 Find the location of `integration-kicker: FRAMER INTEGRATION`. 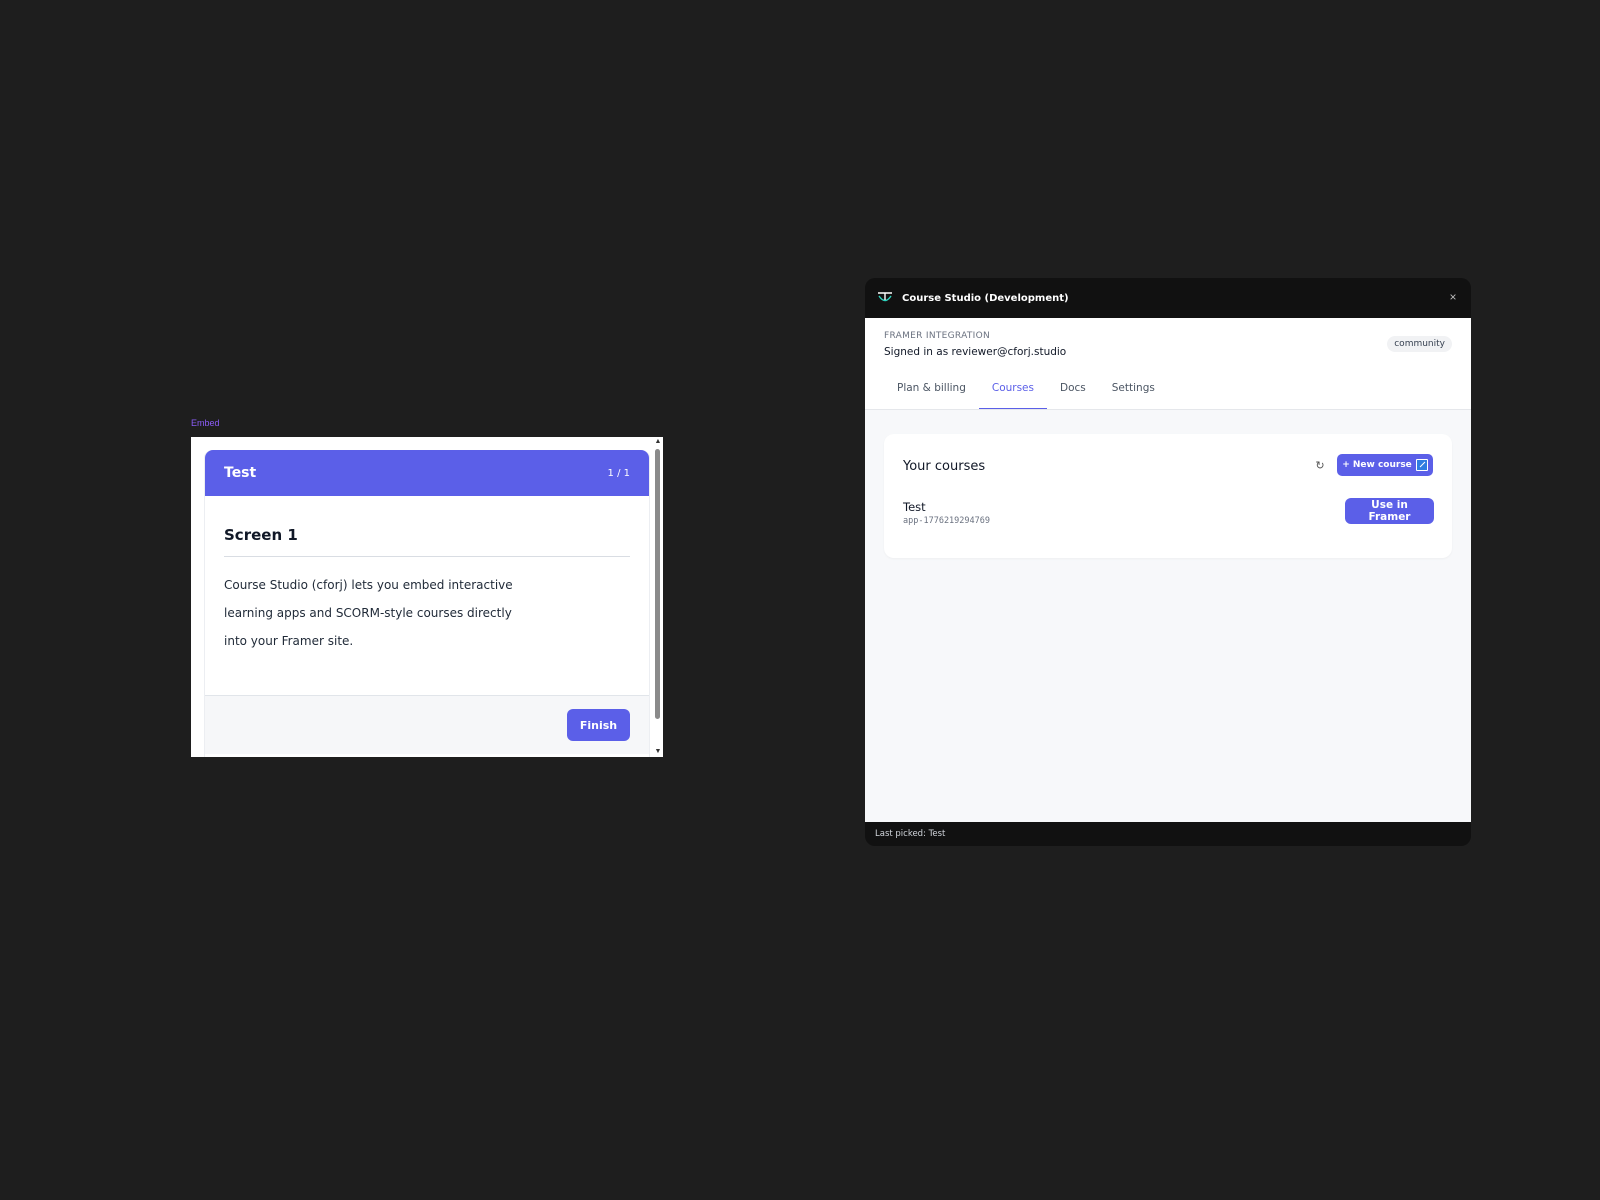

integration-kicker: FRAMER INTEGRATION is located at coordinates (937, 336).